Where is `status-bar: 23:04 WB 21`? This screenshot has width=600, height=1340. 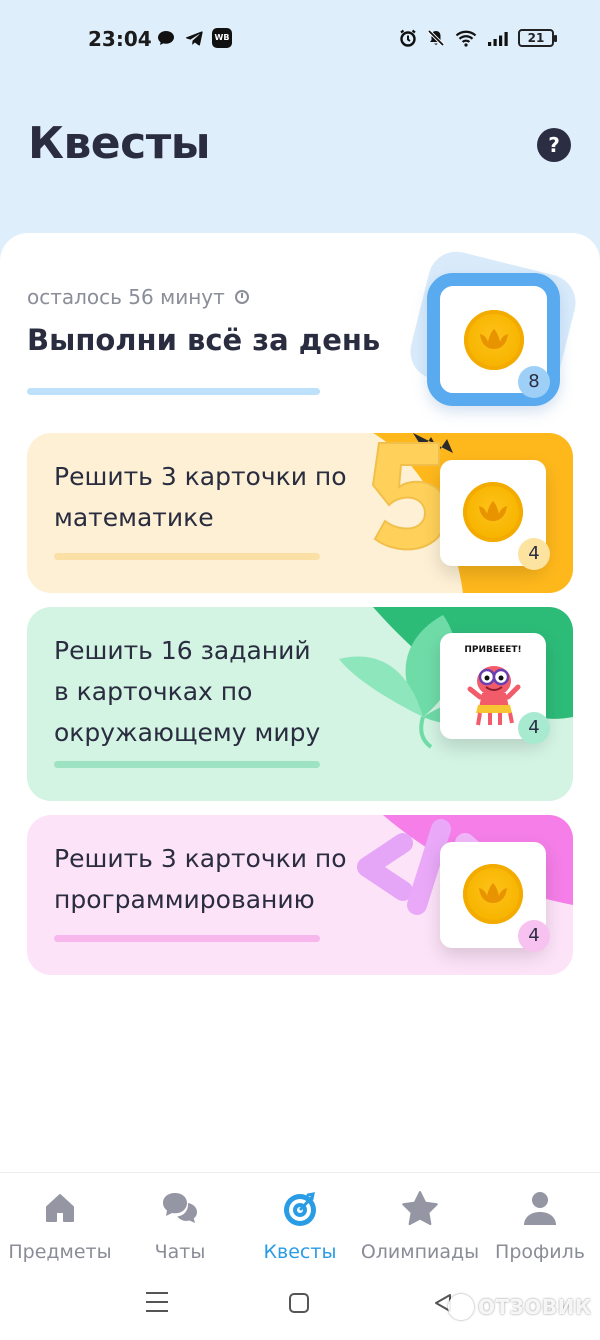
status-bar: 23:04 WB 21 is located at coordinates (300, 39).